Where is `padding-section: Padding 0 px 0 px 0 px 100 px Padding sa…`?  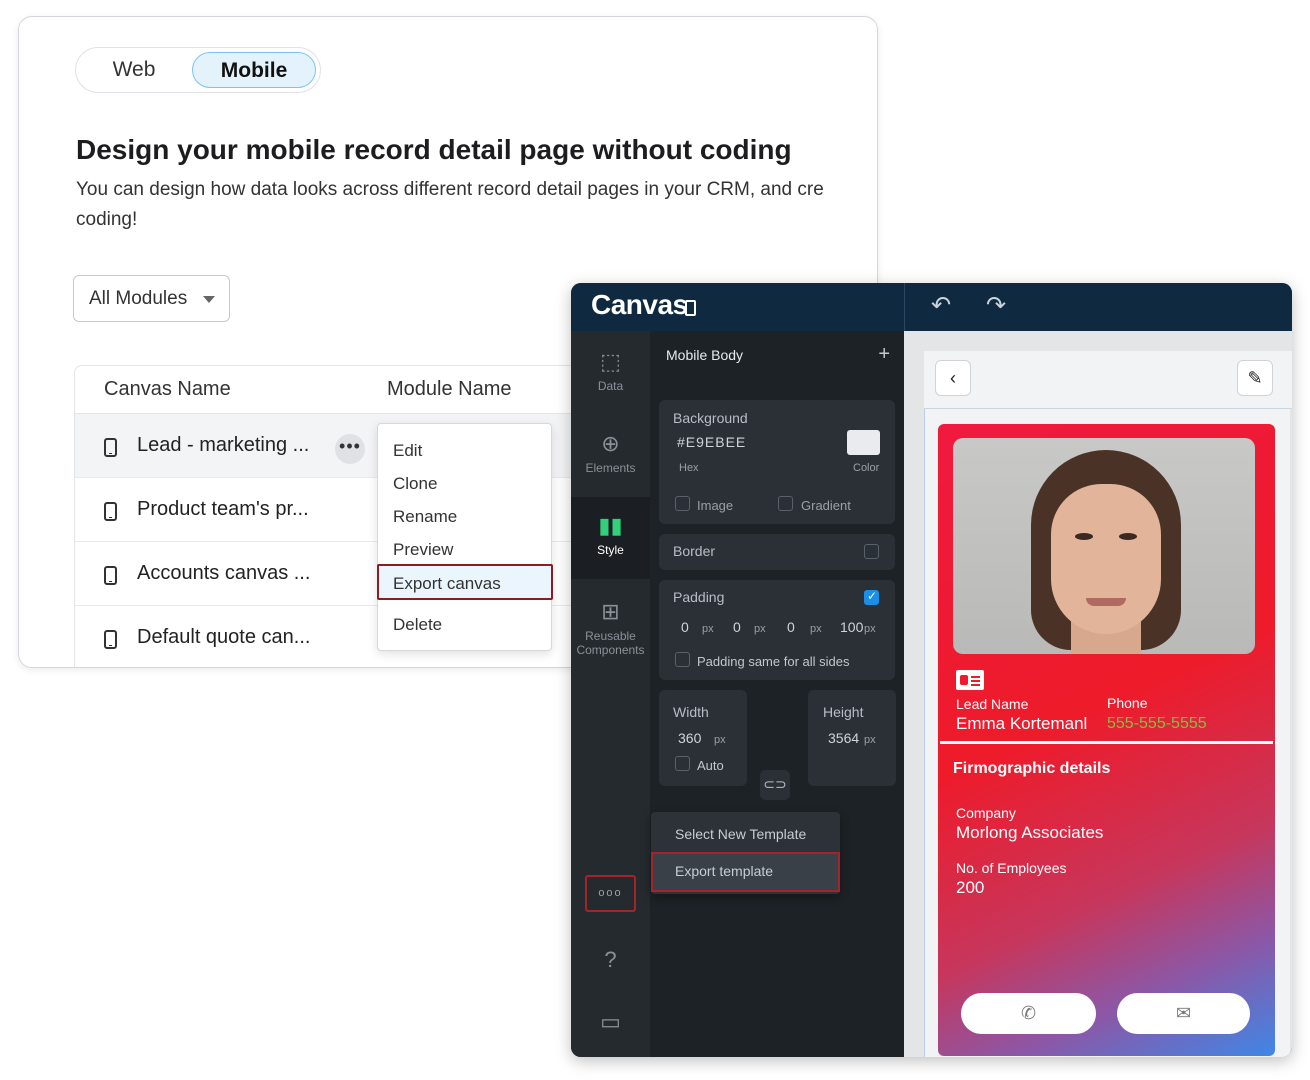
padding-section: Padding 0 px 0 px 0 px 100 px Padding sa… is located at coordinates (777, 630).